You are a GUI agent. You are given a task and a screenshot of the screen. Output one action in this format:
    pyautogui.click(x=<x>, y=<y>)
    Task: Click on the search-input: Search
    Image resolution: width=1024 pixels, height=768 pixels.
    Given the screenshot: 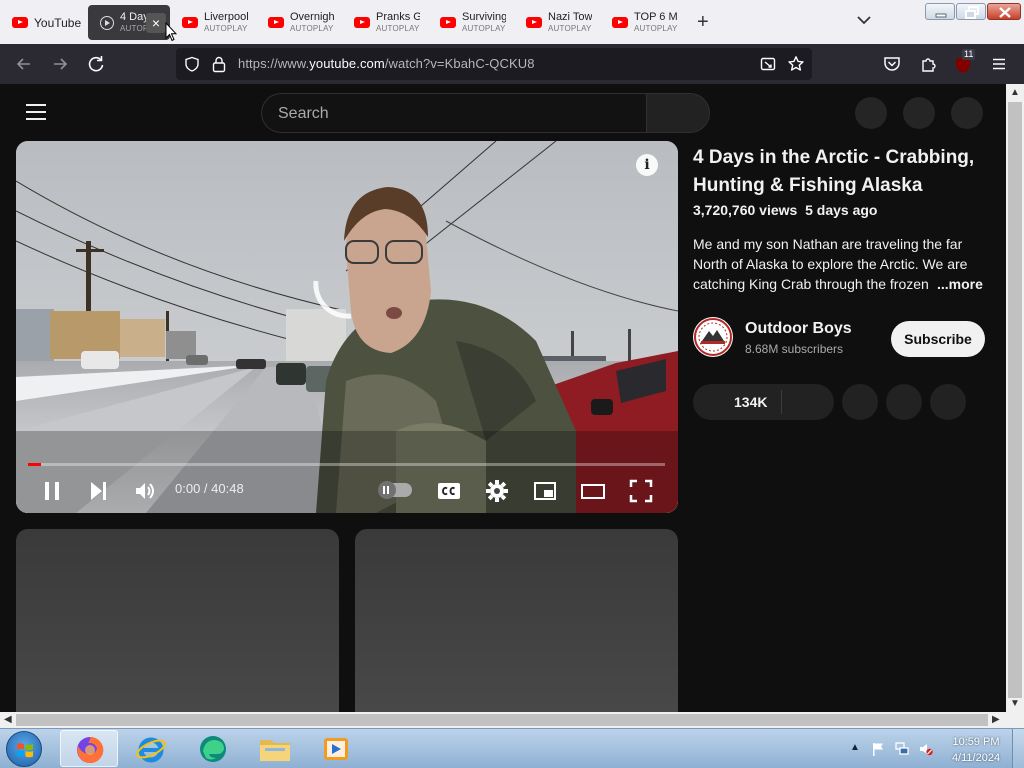 What is the action you would take?
    pyautogui.click(x=453, y=113)
    